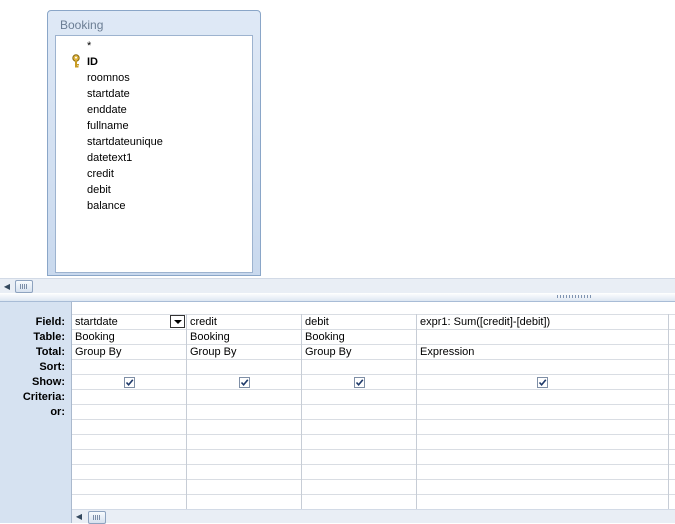 This screenshot has height=524, width=675. What do you see at coordinates (177, 321) in the screenshot?
I see `chevron-down-icon` at bounding box center [177, 321].